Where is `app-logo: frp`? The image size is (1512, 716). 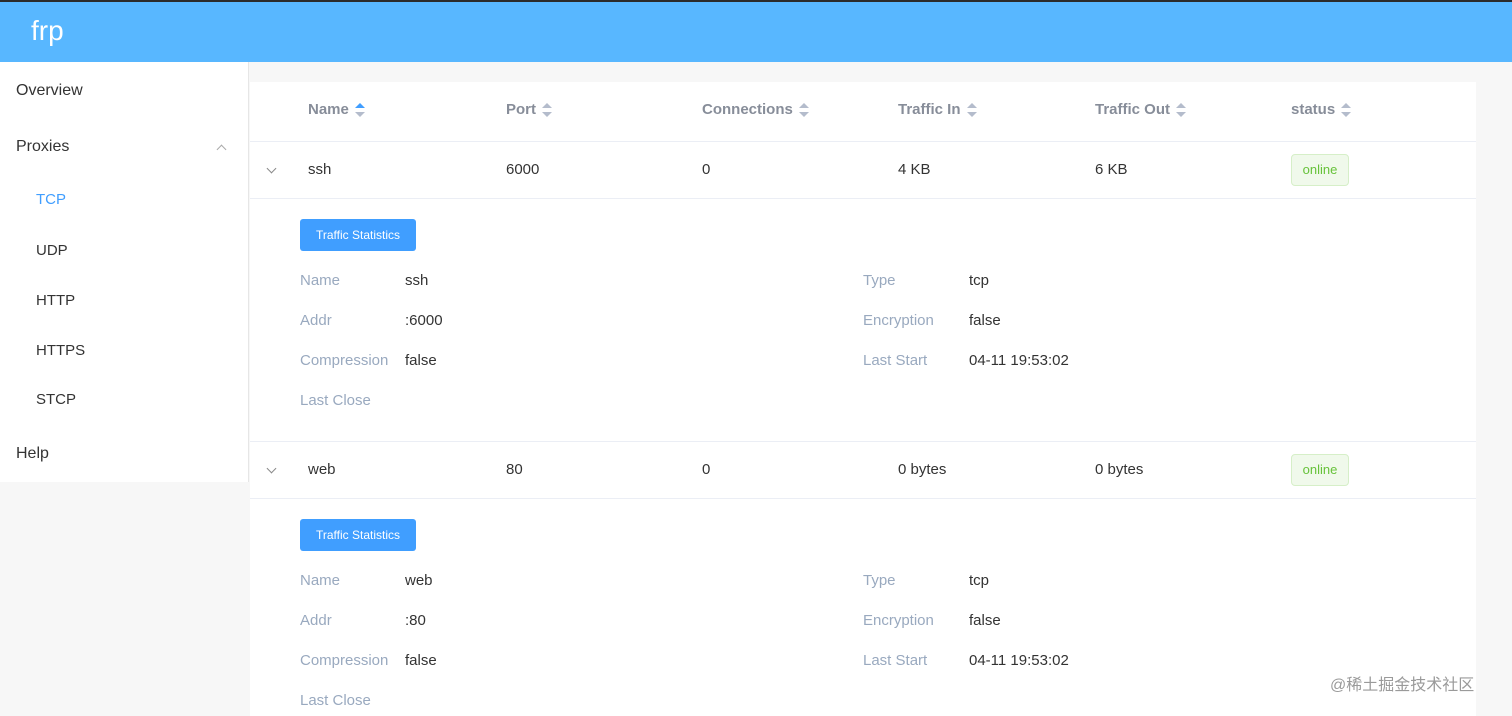
app-logo: frp is located at coordinates (47, 30).